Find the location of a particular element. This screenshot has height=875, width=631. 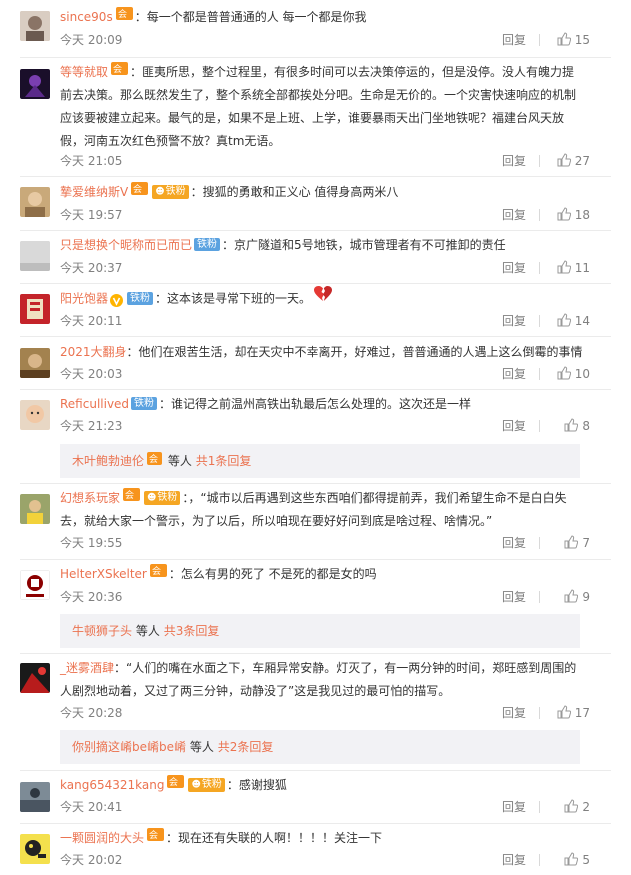

username: Reficullived is located at coordinates (94, 404).